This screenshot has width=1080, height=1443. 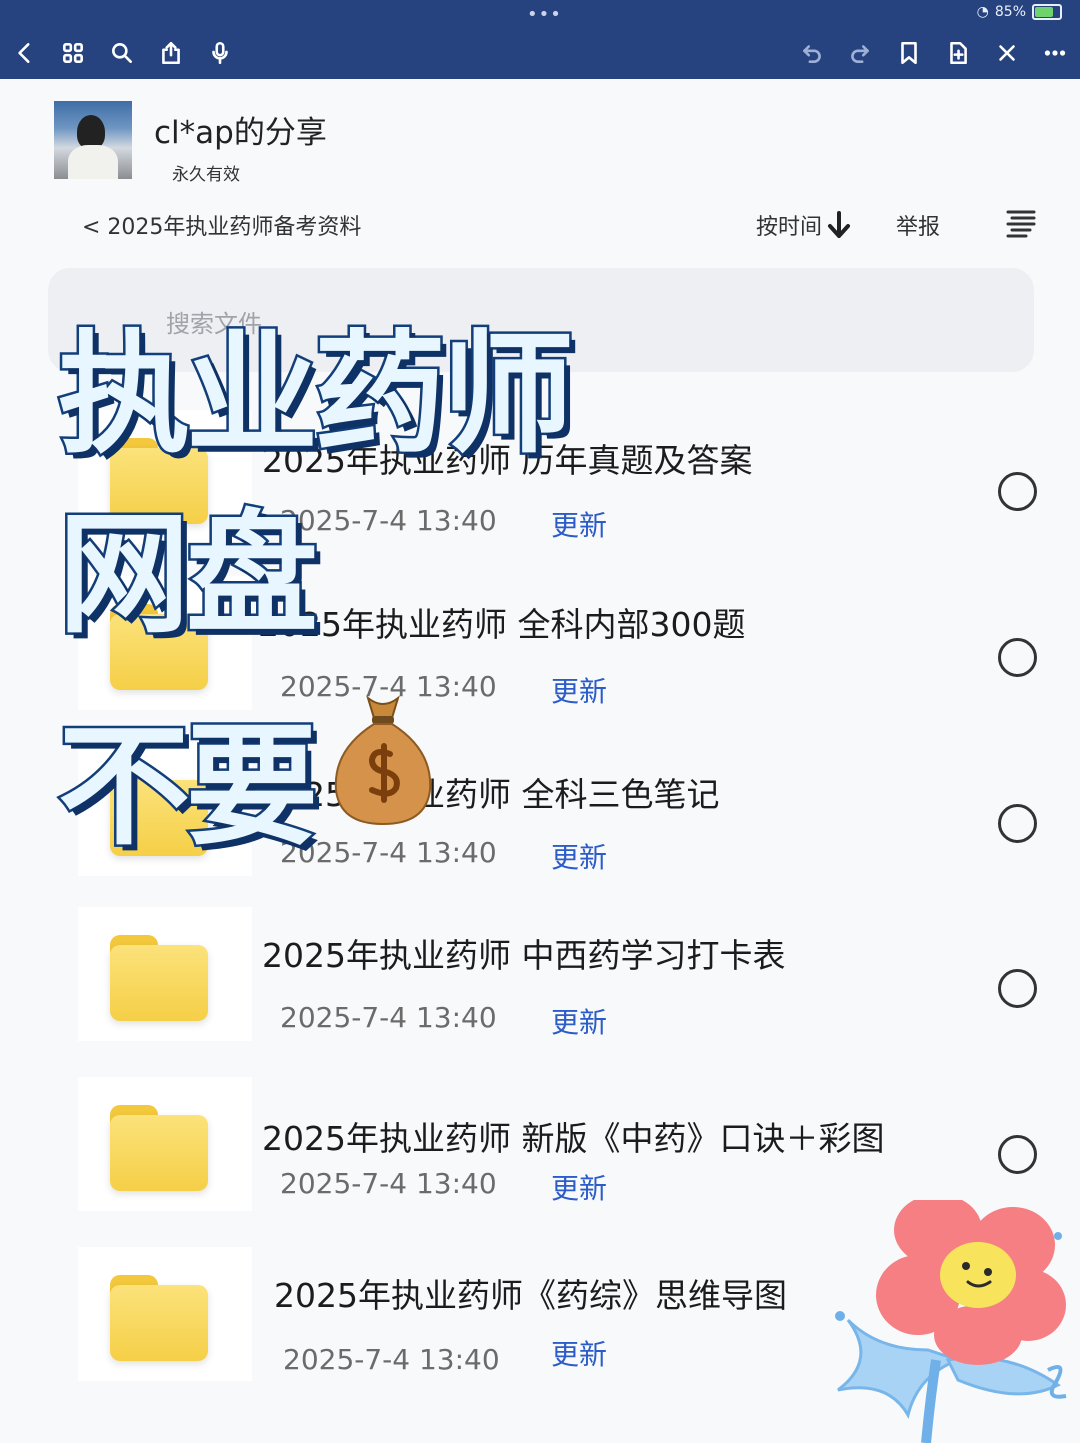 I want to click on undo-icon, so click(x=812, y=53).